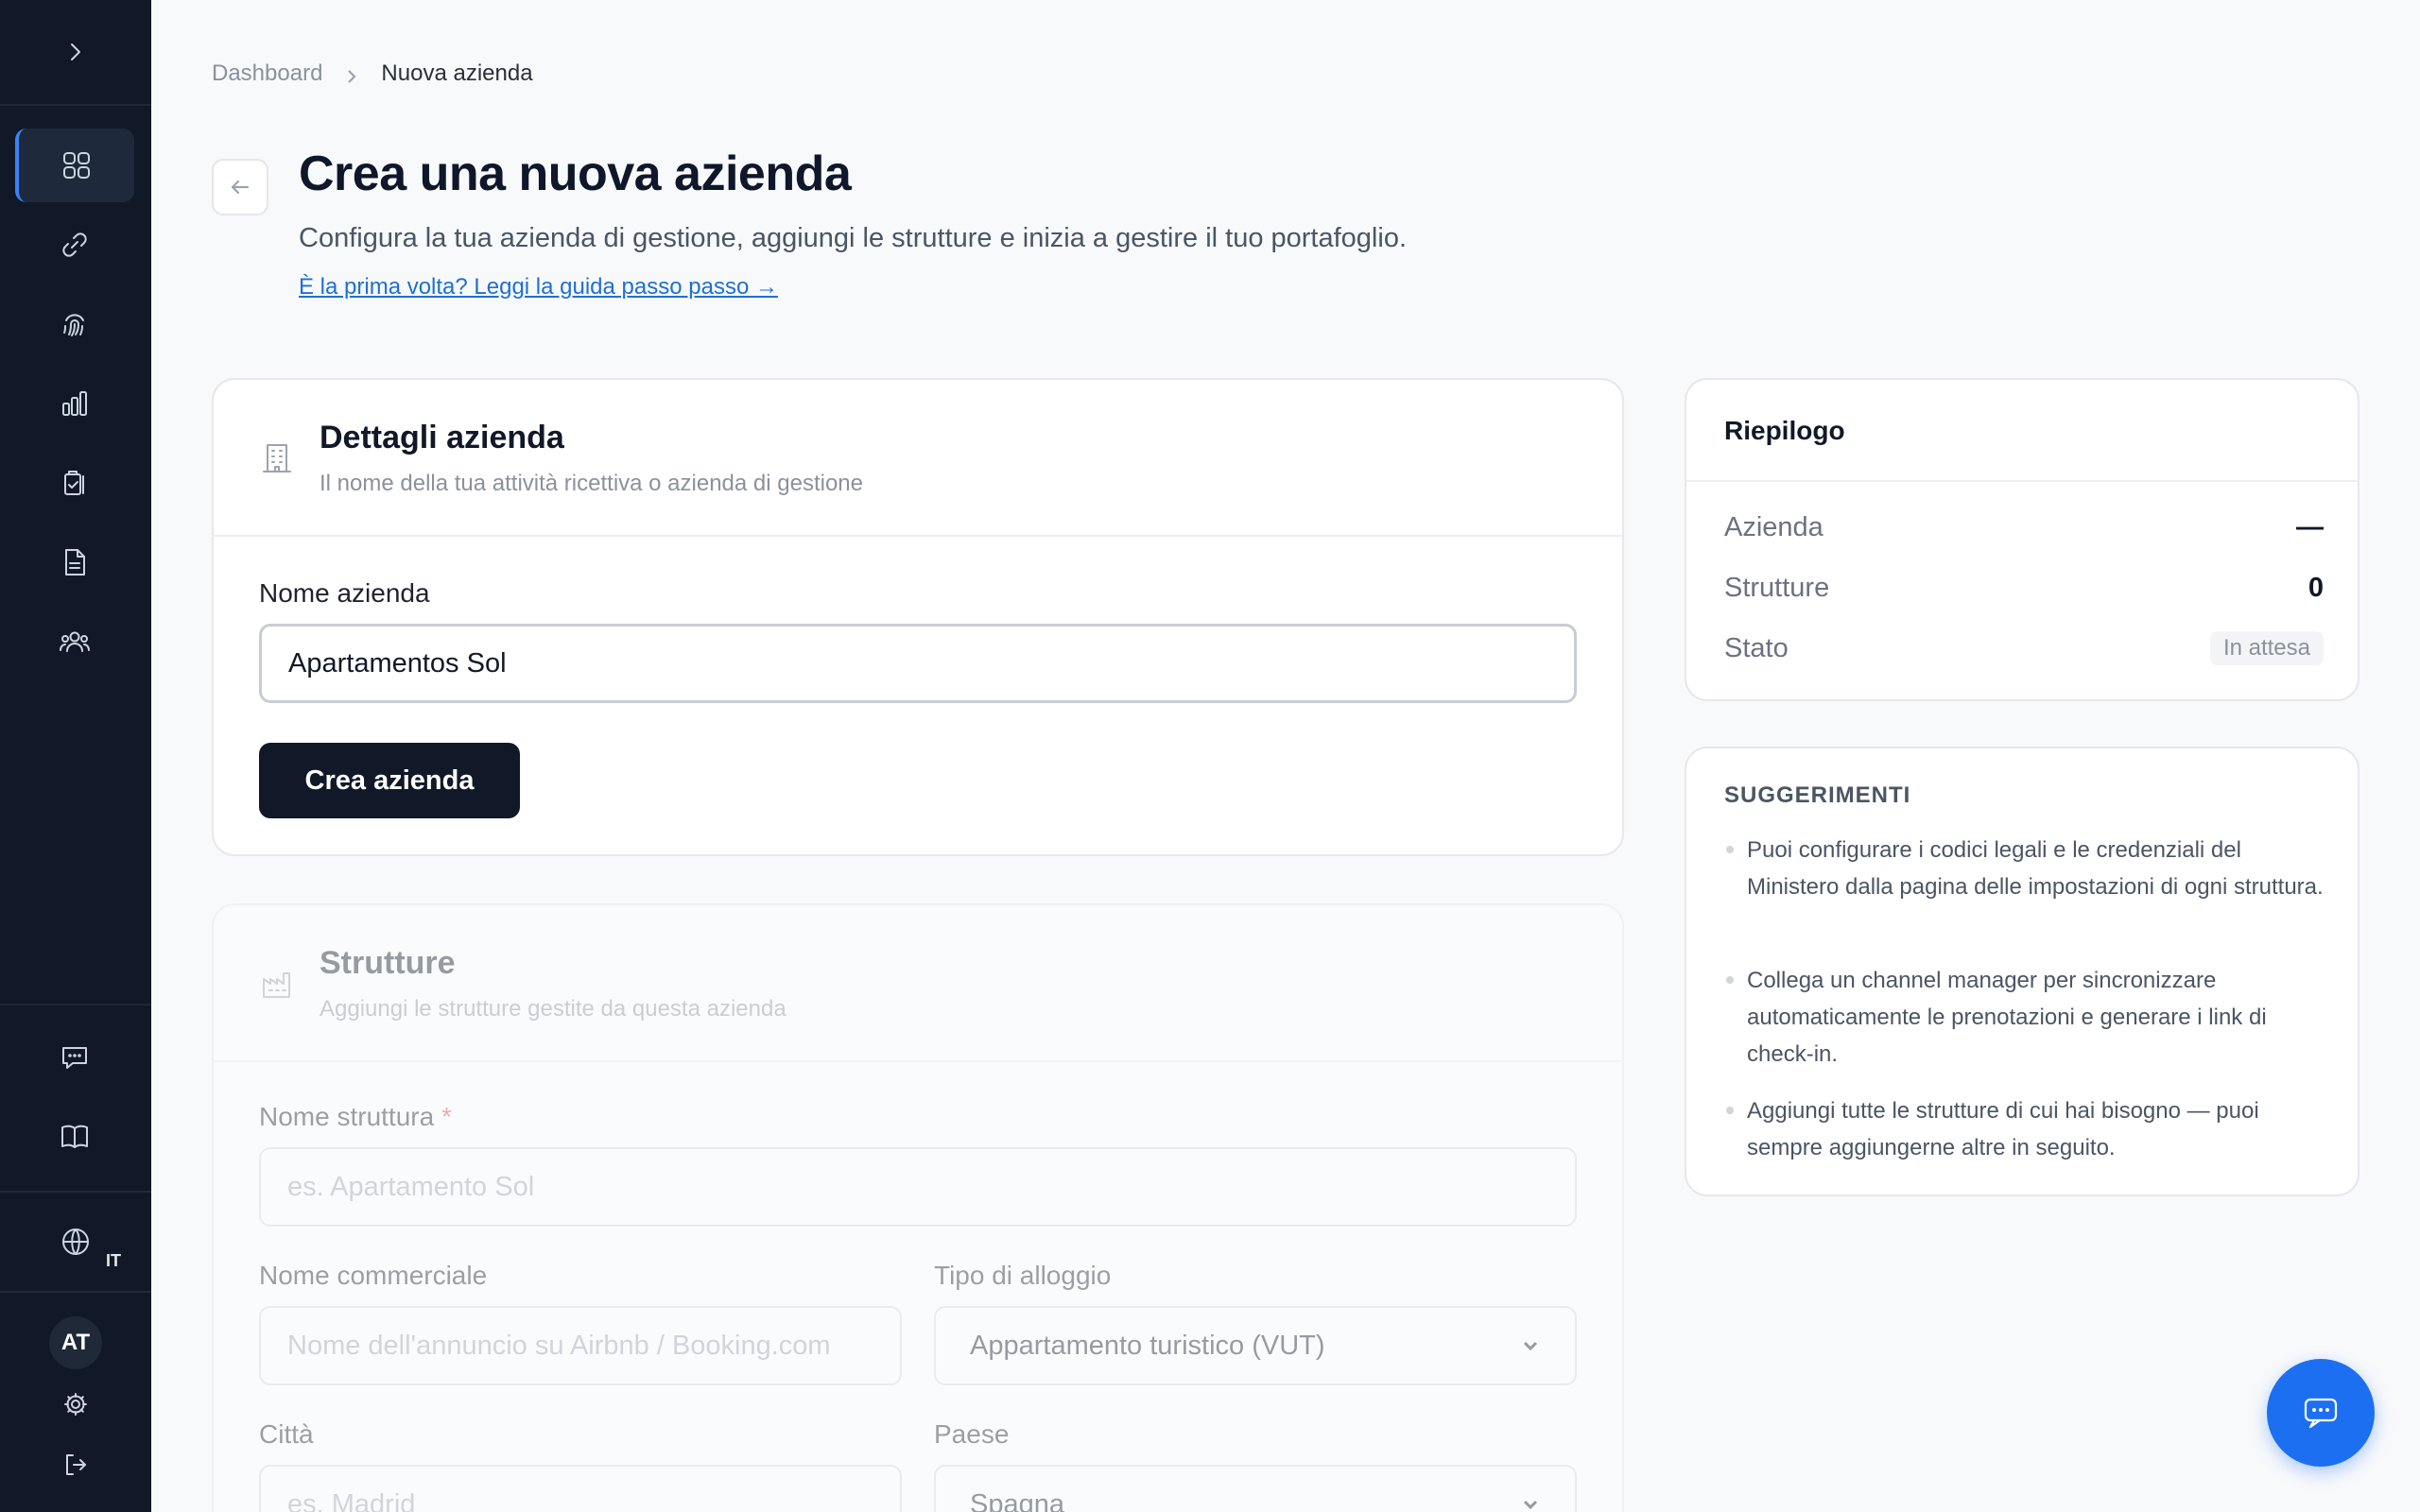 This screenshot has width=2420, height=1512. I want to click on tips-title: SUGGERIMENTI, so click(1817, 795).